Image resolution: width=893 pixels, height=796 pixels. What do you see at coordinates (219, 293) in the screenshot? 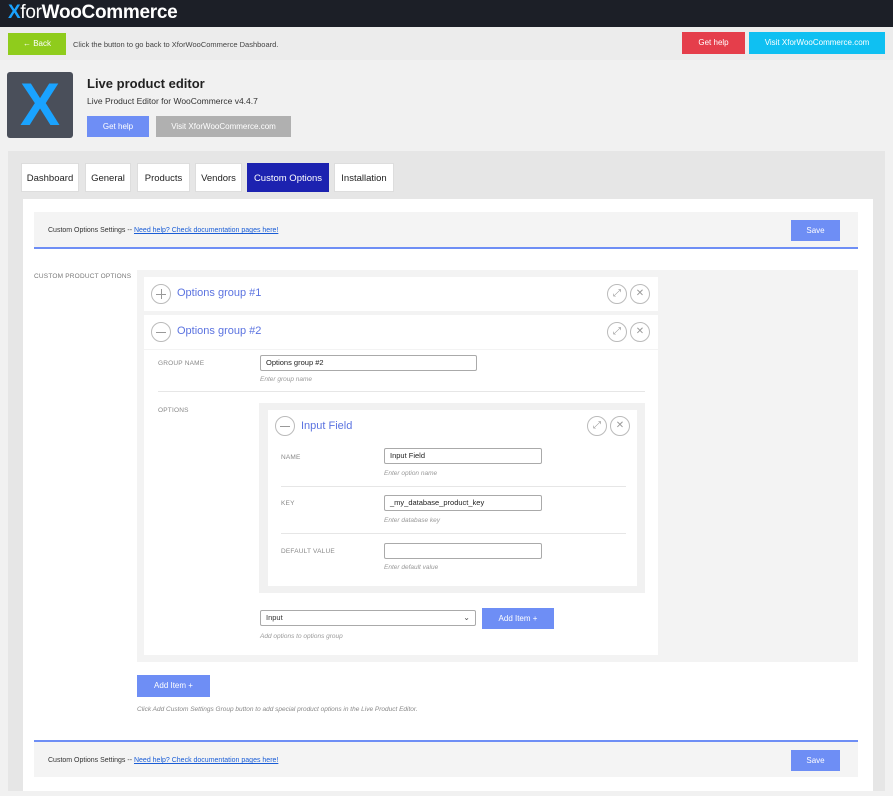
I see `group-title: Options group #1` at bounding box center [219, 293].